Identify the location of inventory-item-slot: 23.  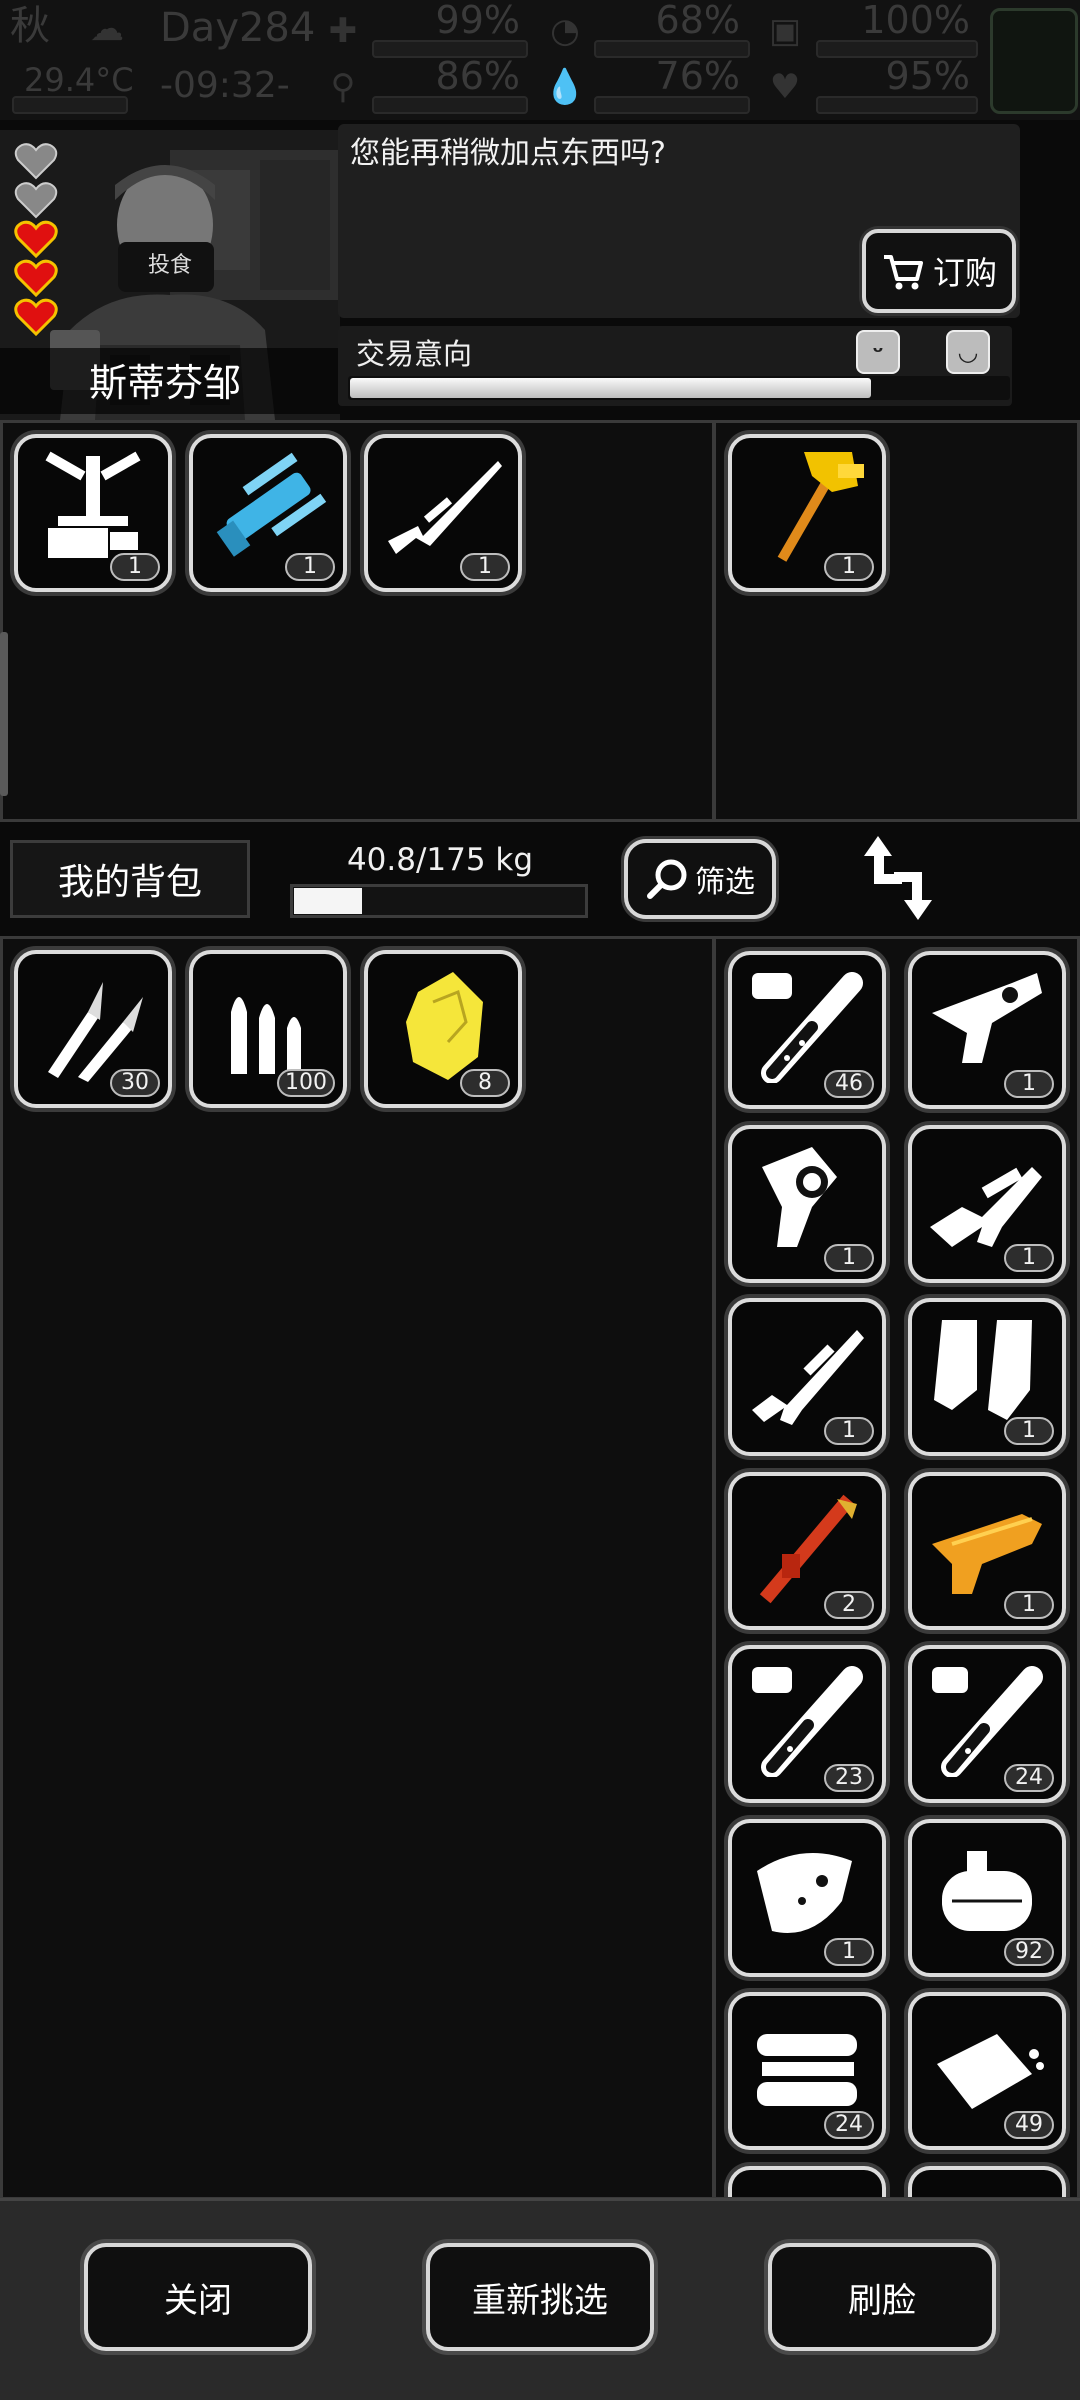
(807, 1724).